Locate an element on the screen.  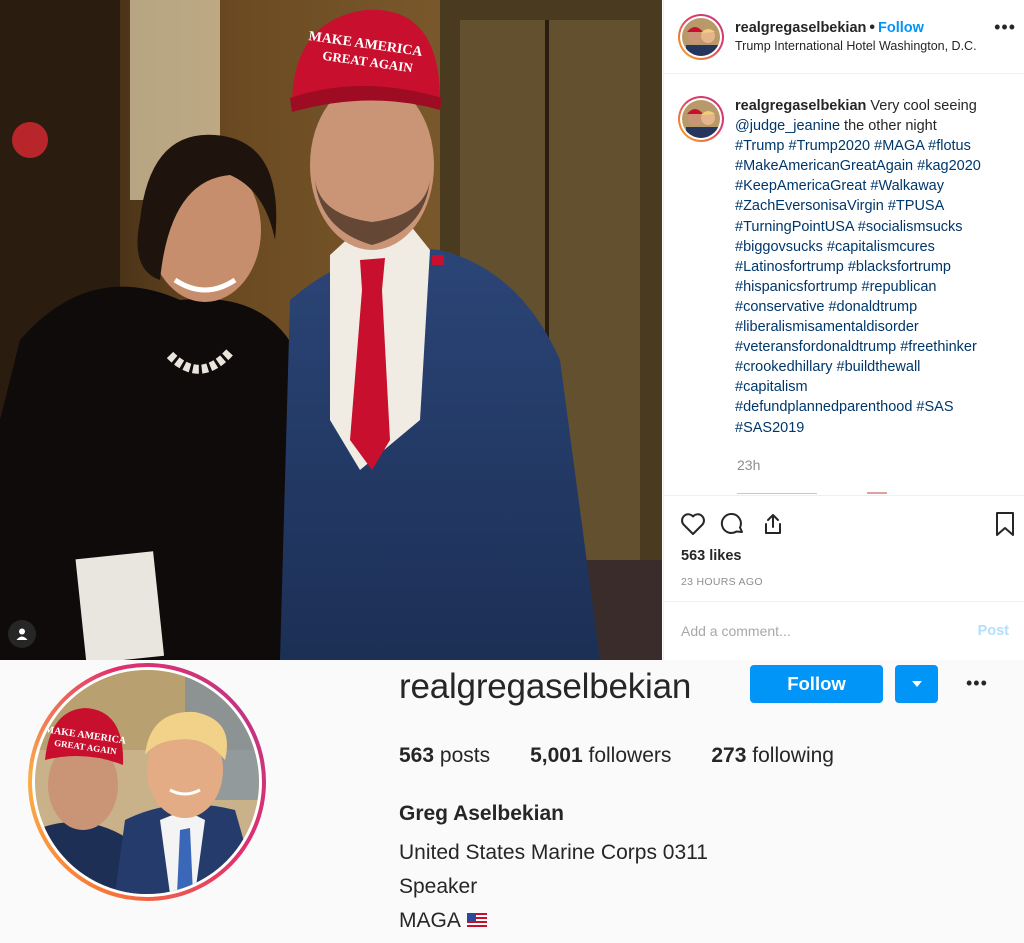
bio-line: Speaker is located at coordinates (438, 886).